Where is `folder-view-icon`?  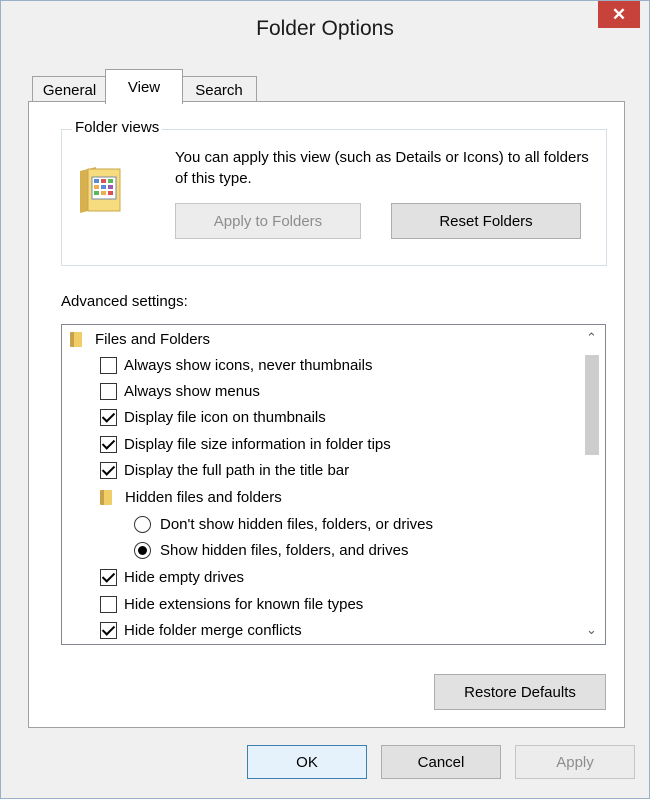
folder-view-icon is located at coordinates (100, 190).